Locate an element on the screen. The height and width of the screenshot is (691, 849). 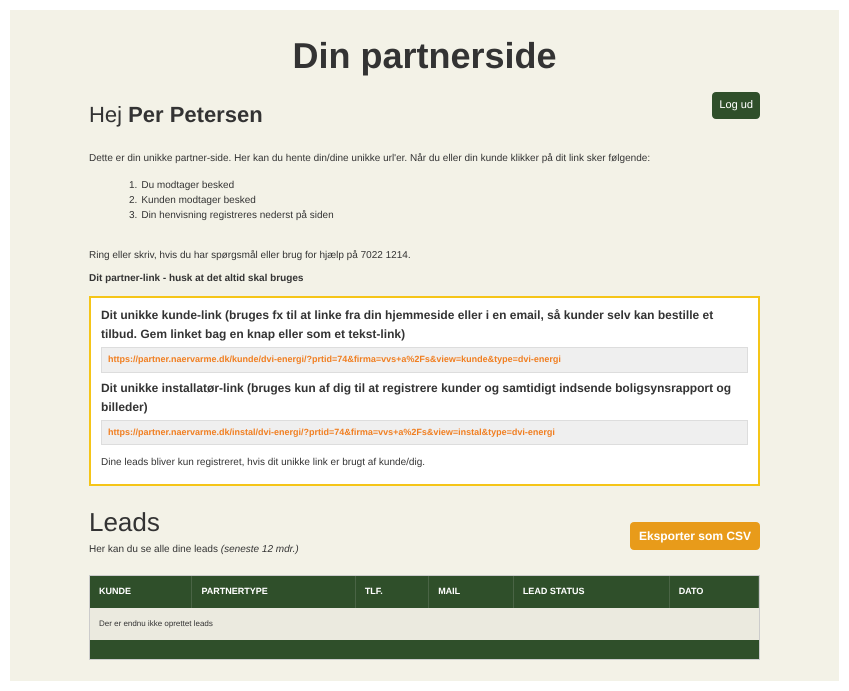
step-text: Din henvisning registreres nederst på siden is located at coordinates (237, 216).